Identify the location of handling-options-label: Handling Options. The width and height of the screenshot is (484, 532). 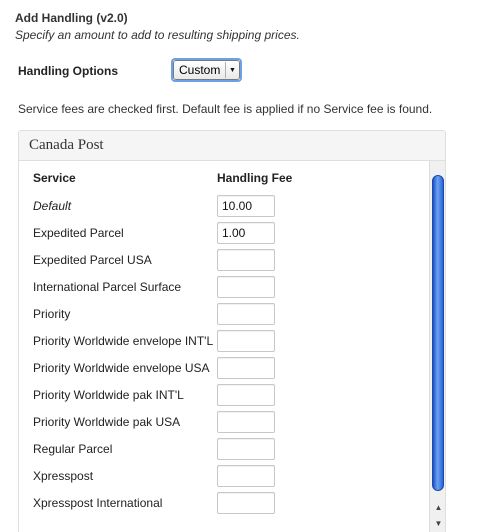
(68, 71).